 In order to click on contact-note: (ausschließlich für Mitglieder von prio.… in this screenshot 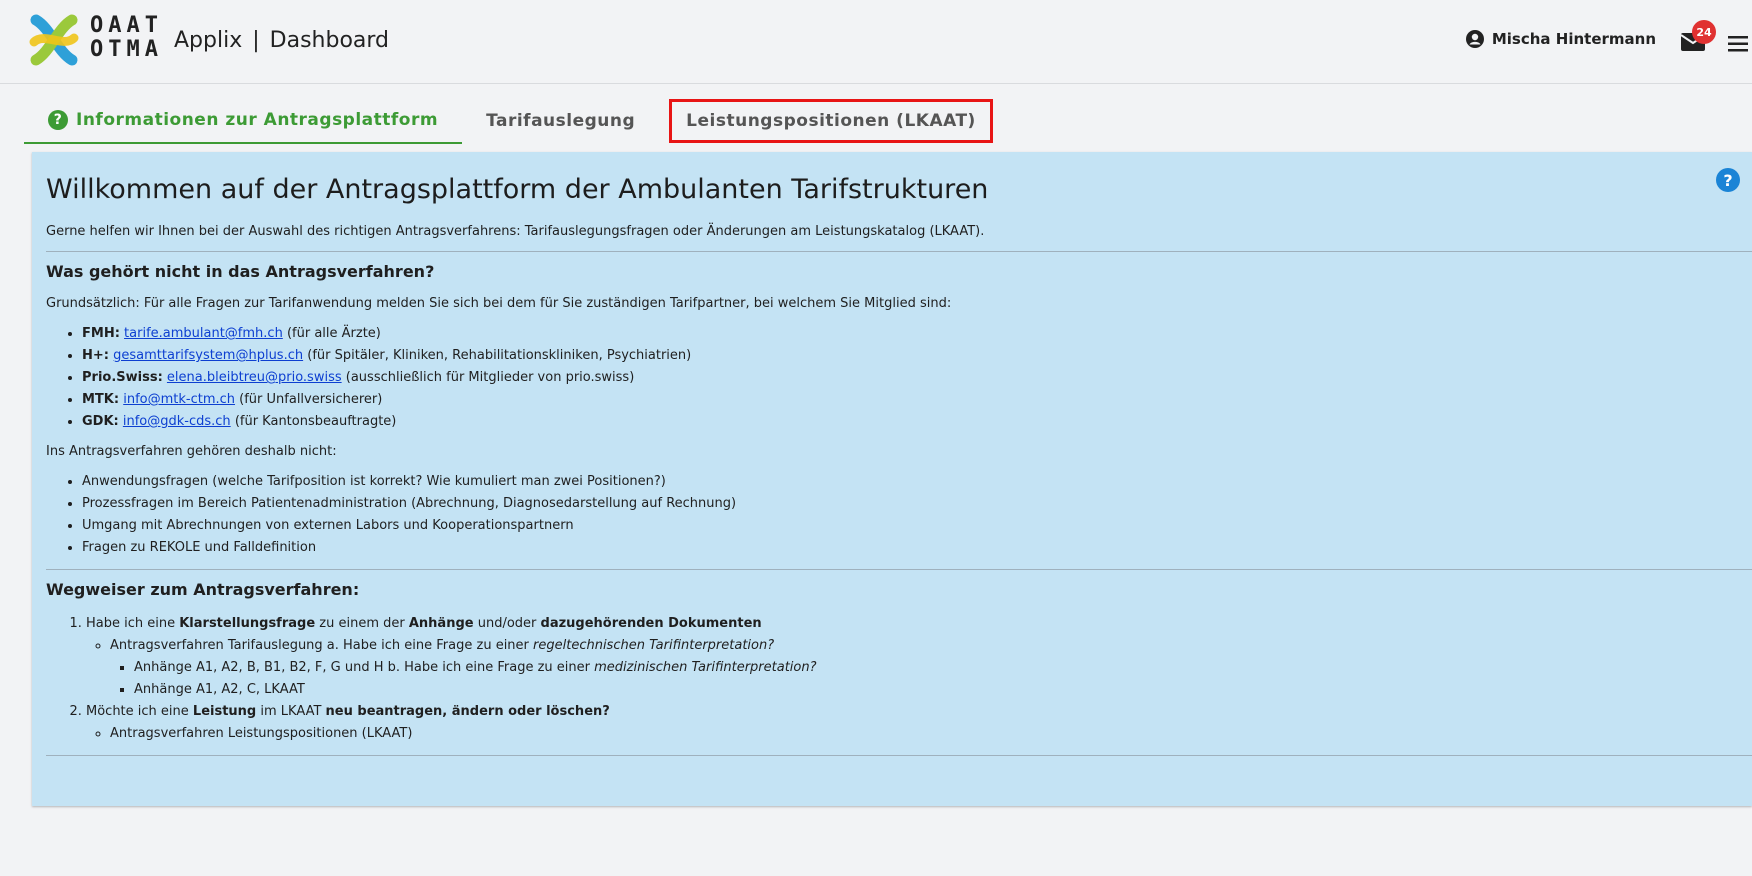, I will do `click(490, 377)`.